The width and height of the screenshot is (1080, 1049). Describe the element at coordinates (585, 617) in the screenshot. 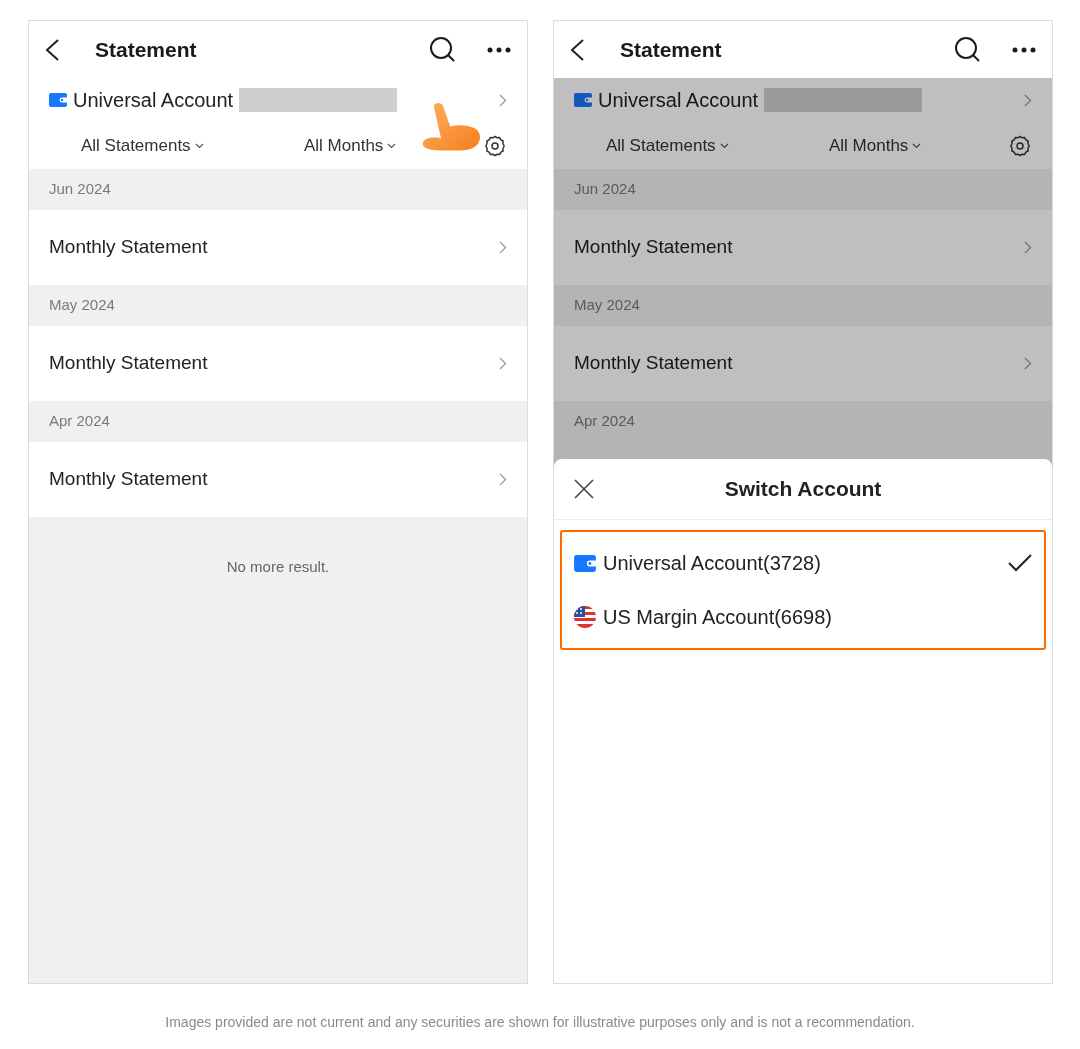

I see `flag-icon` at that location.